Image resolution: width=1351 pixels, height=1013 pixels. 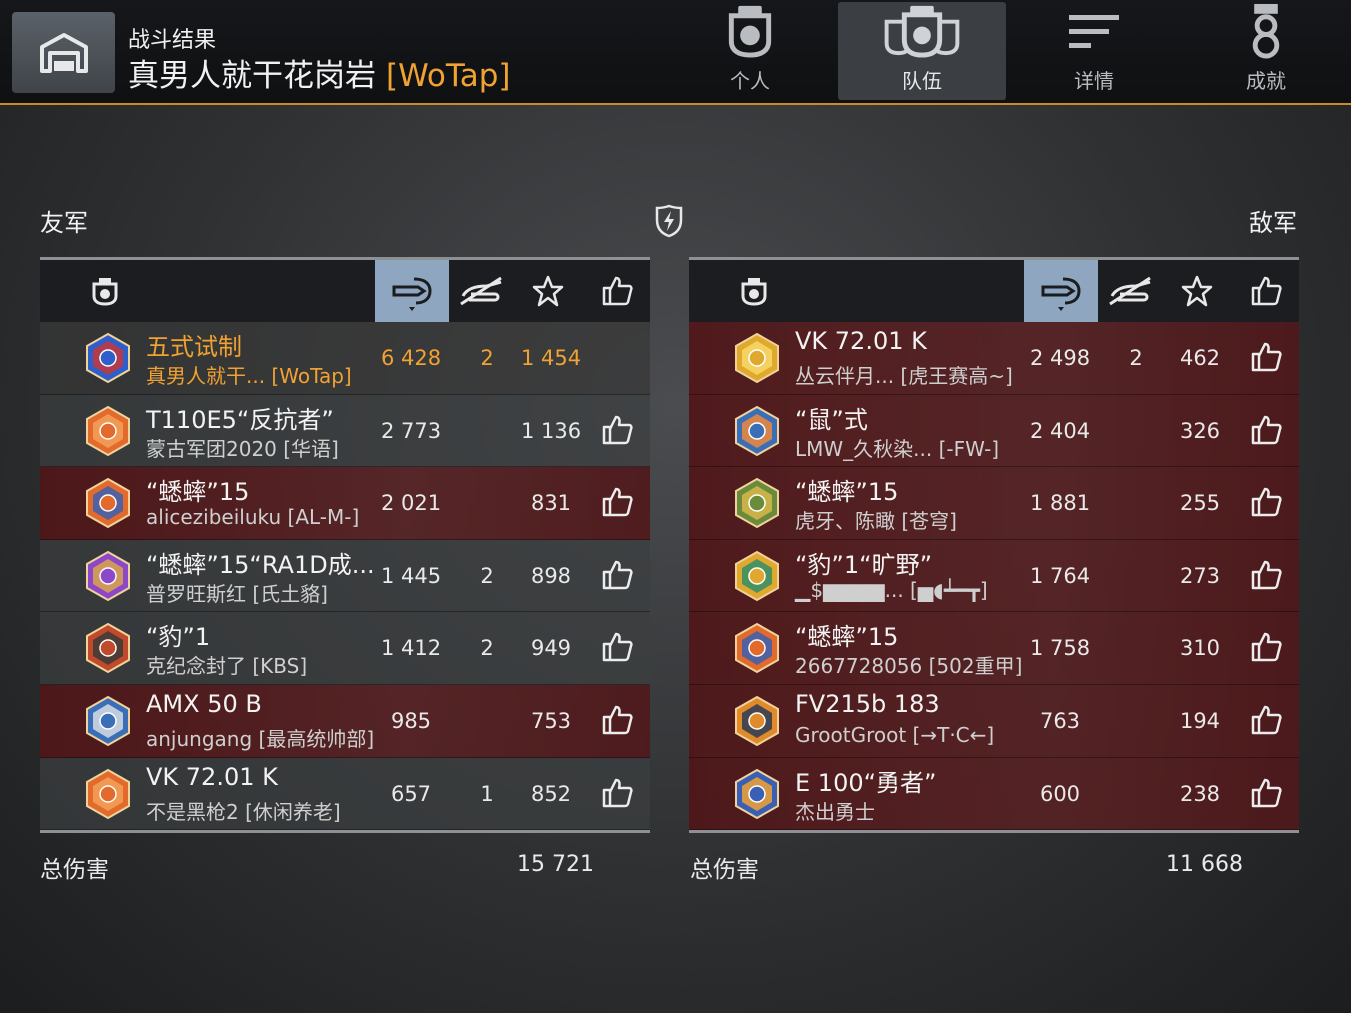 I want to click on vehicle-name: VK 72.01 K, so click(x=212, y=776).